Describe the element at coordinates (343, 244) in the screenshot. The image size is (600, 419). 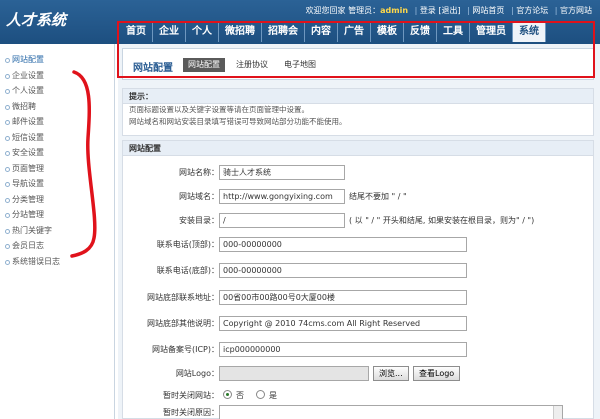
I see `tel-top-input: 000-00000000` at that location.